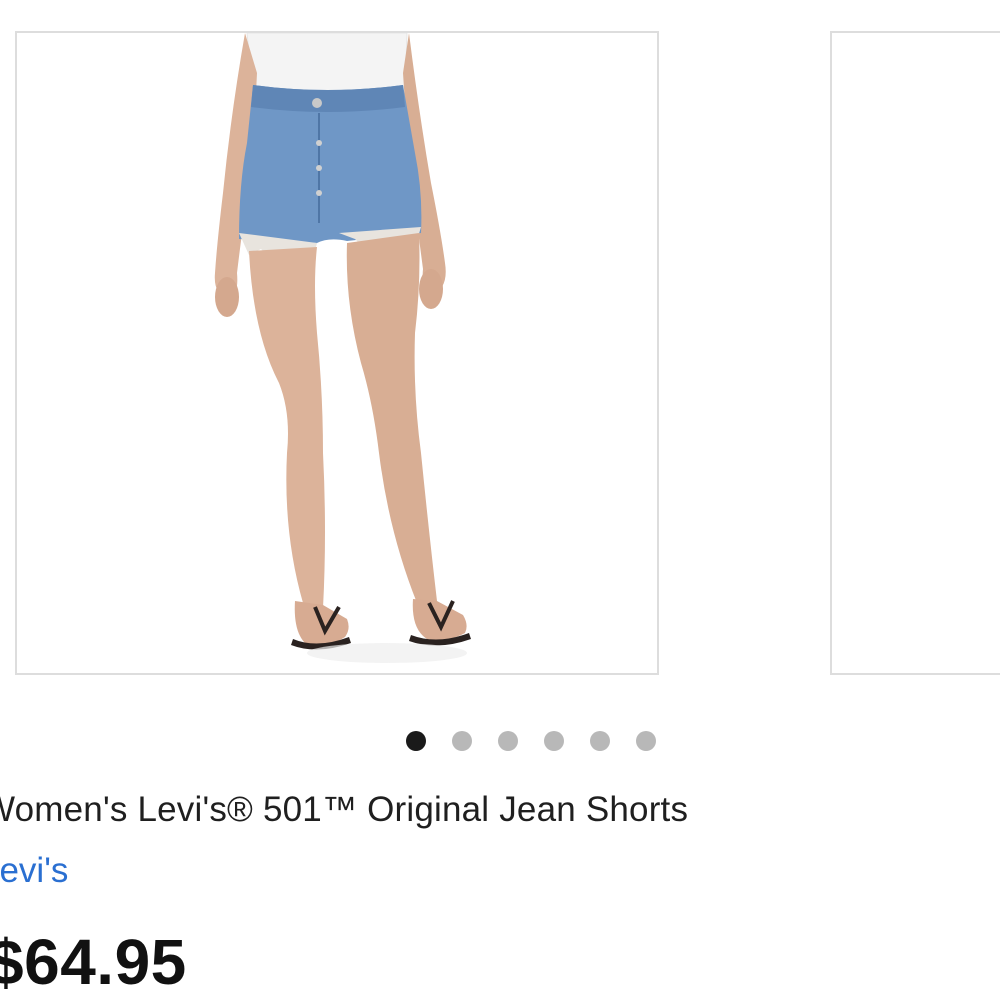 The width and height of the screenshot is (1000, 1000). Describe the element at coordinates (915, 353) in the screenshot. I see `product-image-slide-next` at that location.